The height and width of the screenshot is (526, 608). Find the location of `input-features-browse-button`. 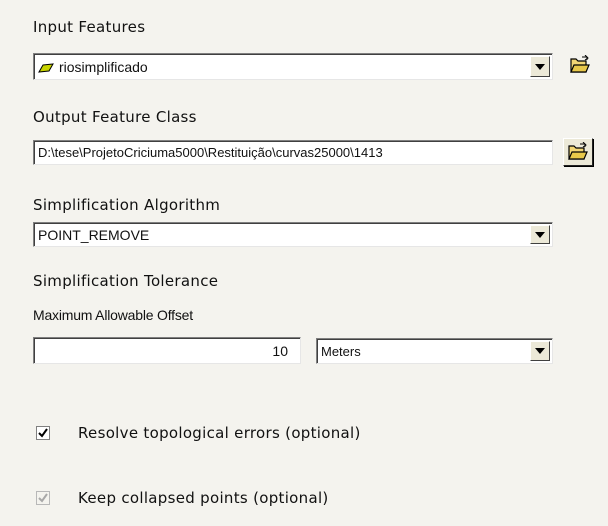

input-features-browse-button is located at coordinates (580, 65).